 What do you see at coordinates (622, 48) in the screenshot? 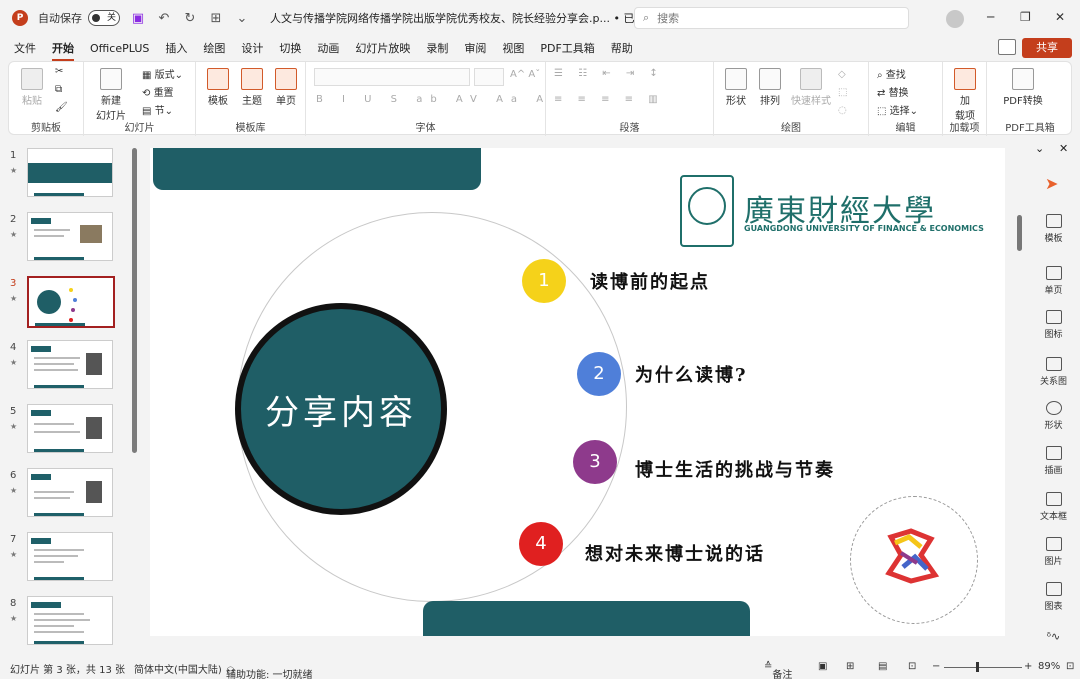
I see `tab-help: 帮助` at bounding box center [622, 48].